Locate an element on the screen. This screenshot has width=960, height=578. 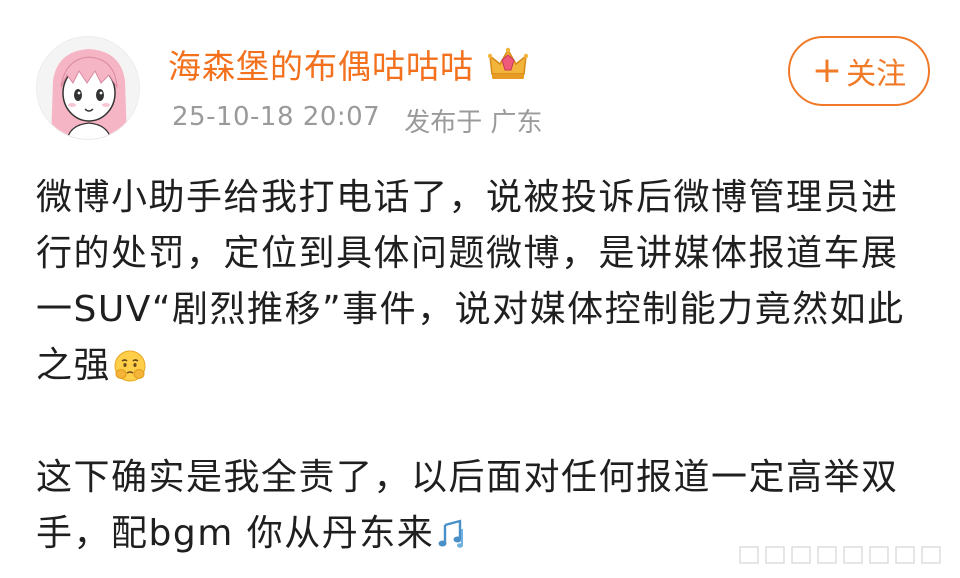
username-row: 海森堡的布偶咕咕咕 is located at coordinates (349, 64).